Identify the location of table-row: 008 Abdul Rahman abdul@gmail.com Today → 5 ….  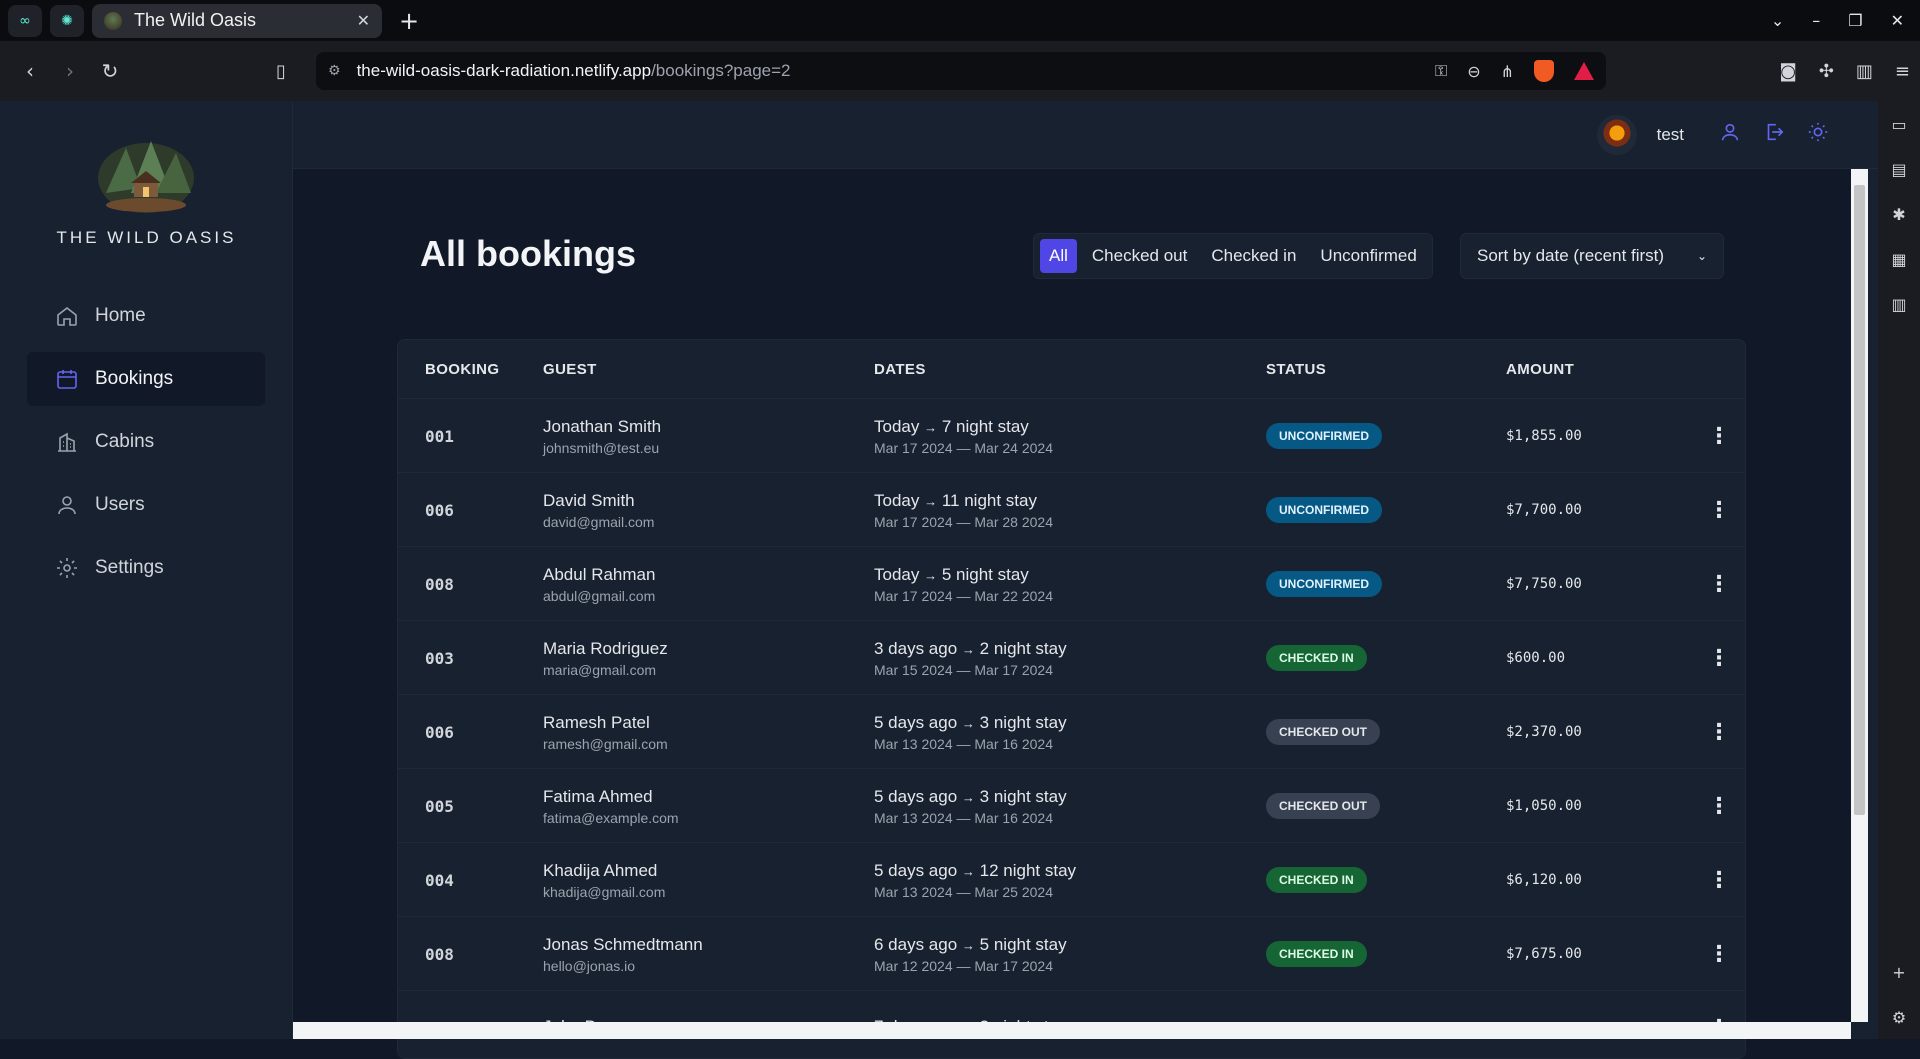
(1071, 584).